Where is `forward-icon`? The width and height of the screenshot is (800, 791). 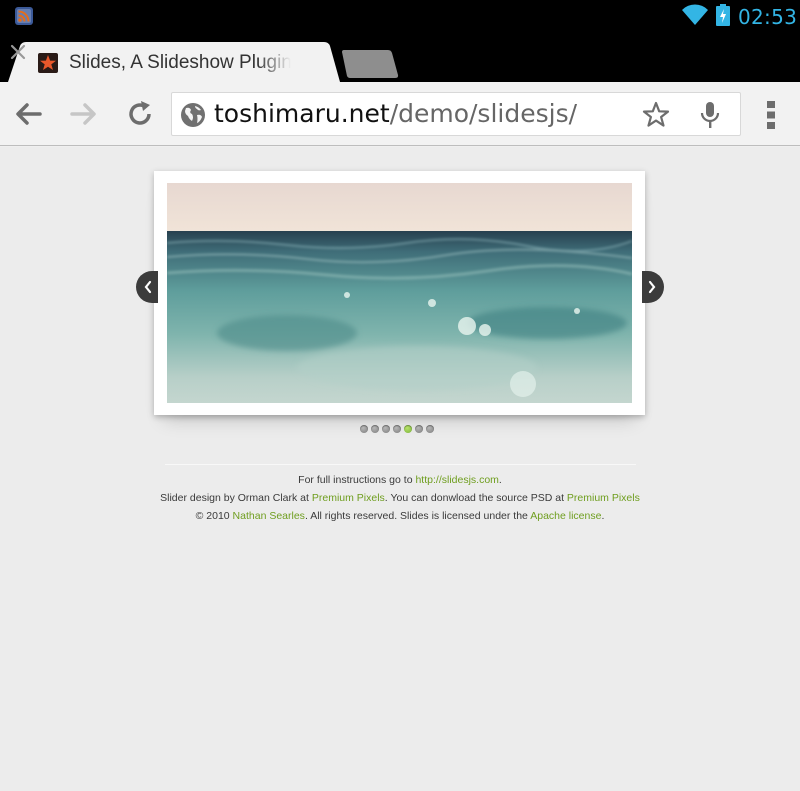
forward-icon is located at coordinates (84, 114).